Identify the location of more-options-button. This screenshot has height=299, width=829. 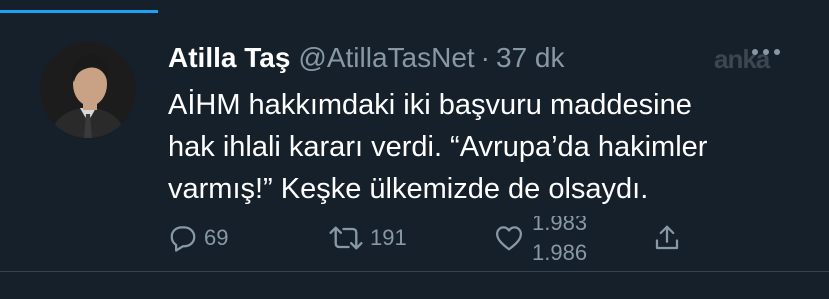
(766, 52).